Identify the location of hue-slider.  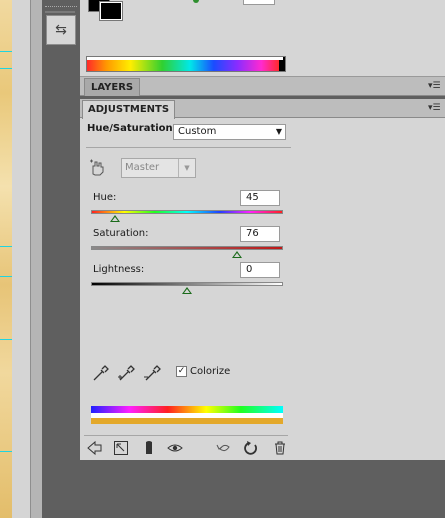
(187, 212).